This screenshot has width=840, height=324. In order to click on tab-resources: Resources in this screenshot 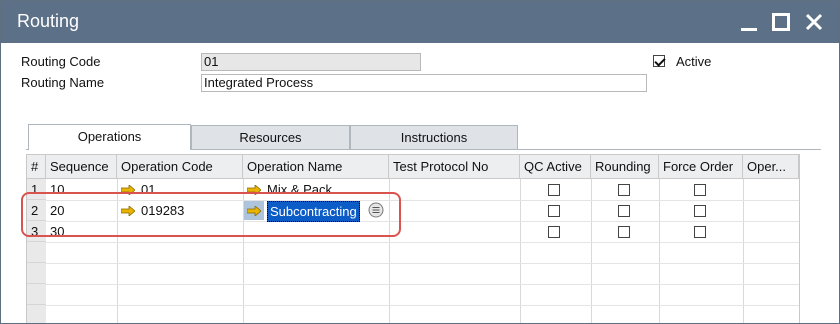, I will do `click(270, 137)`.